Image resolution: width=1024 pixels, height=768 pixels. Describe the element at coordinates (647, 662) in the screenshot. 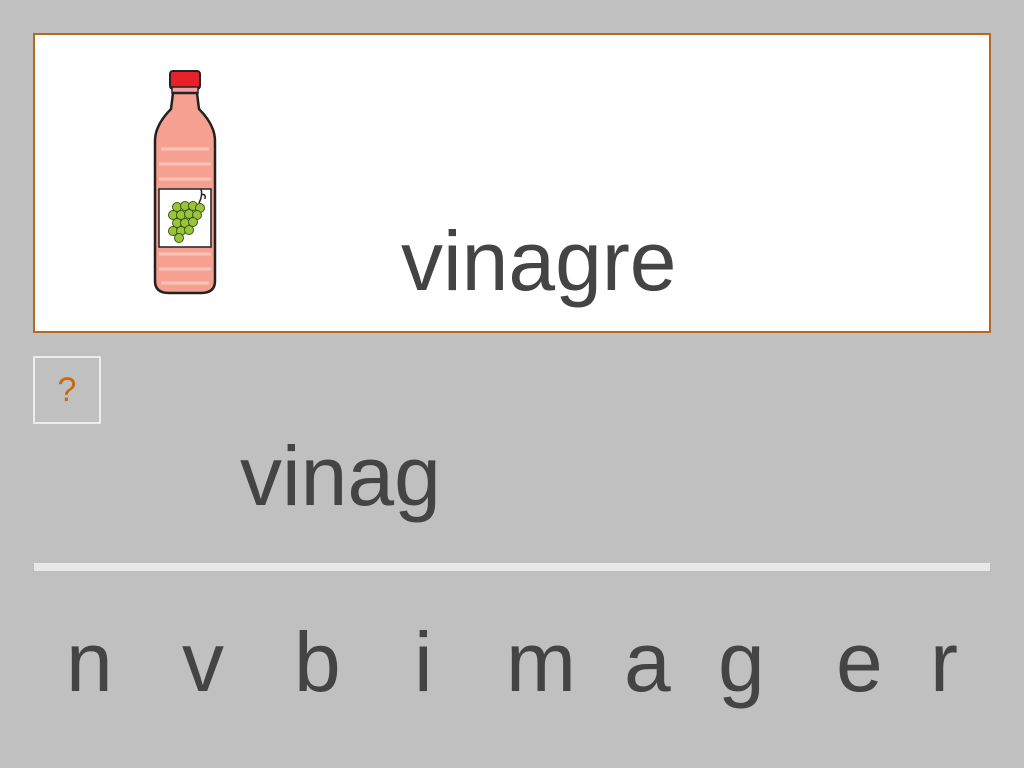

I see `letter-tile: a` at that location.